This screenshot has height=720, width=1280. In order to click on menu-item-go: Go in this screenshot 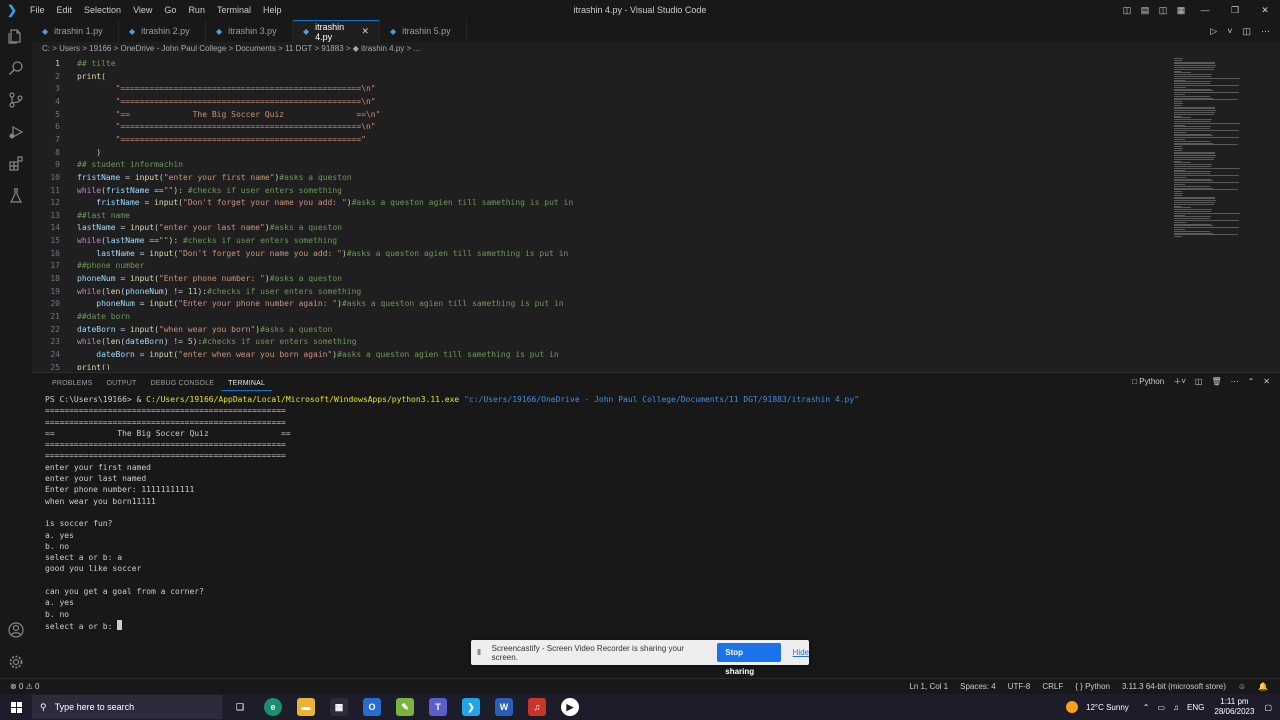, I will do `click(170, 10)`.